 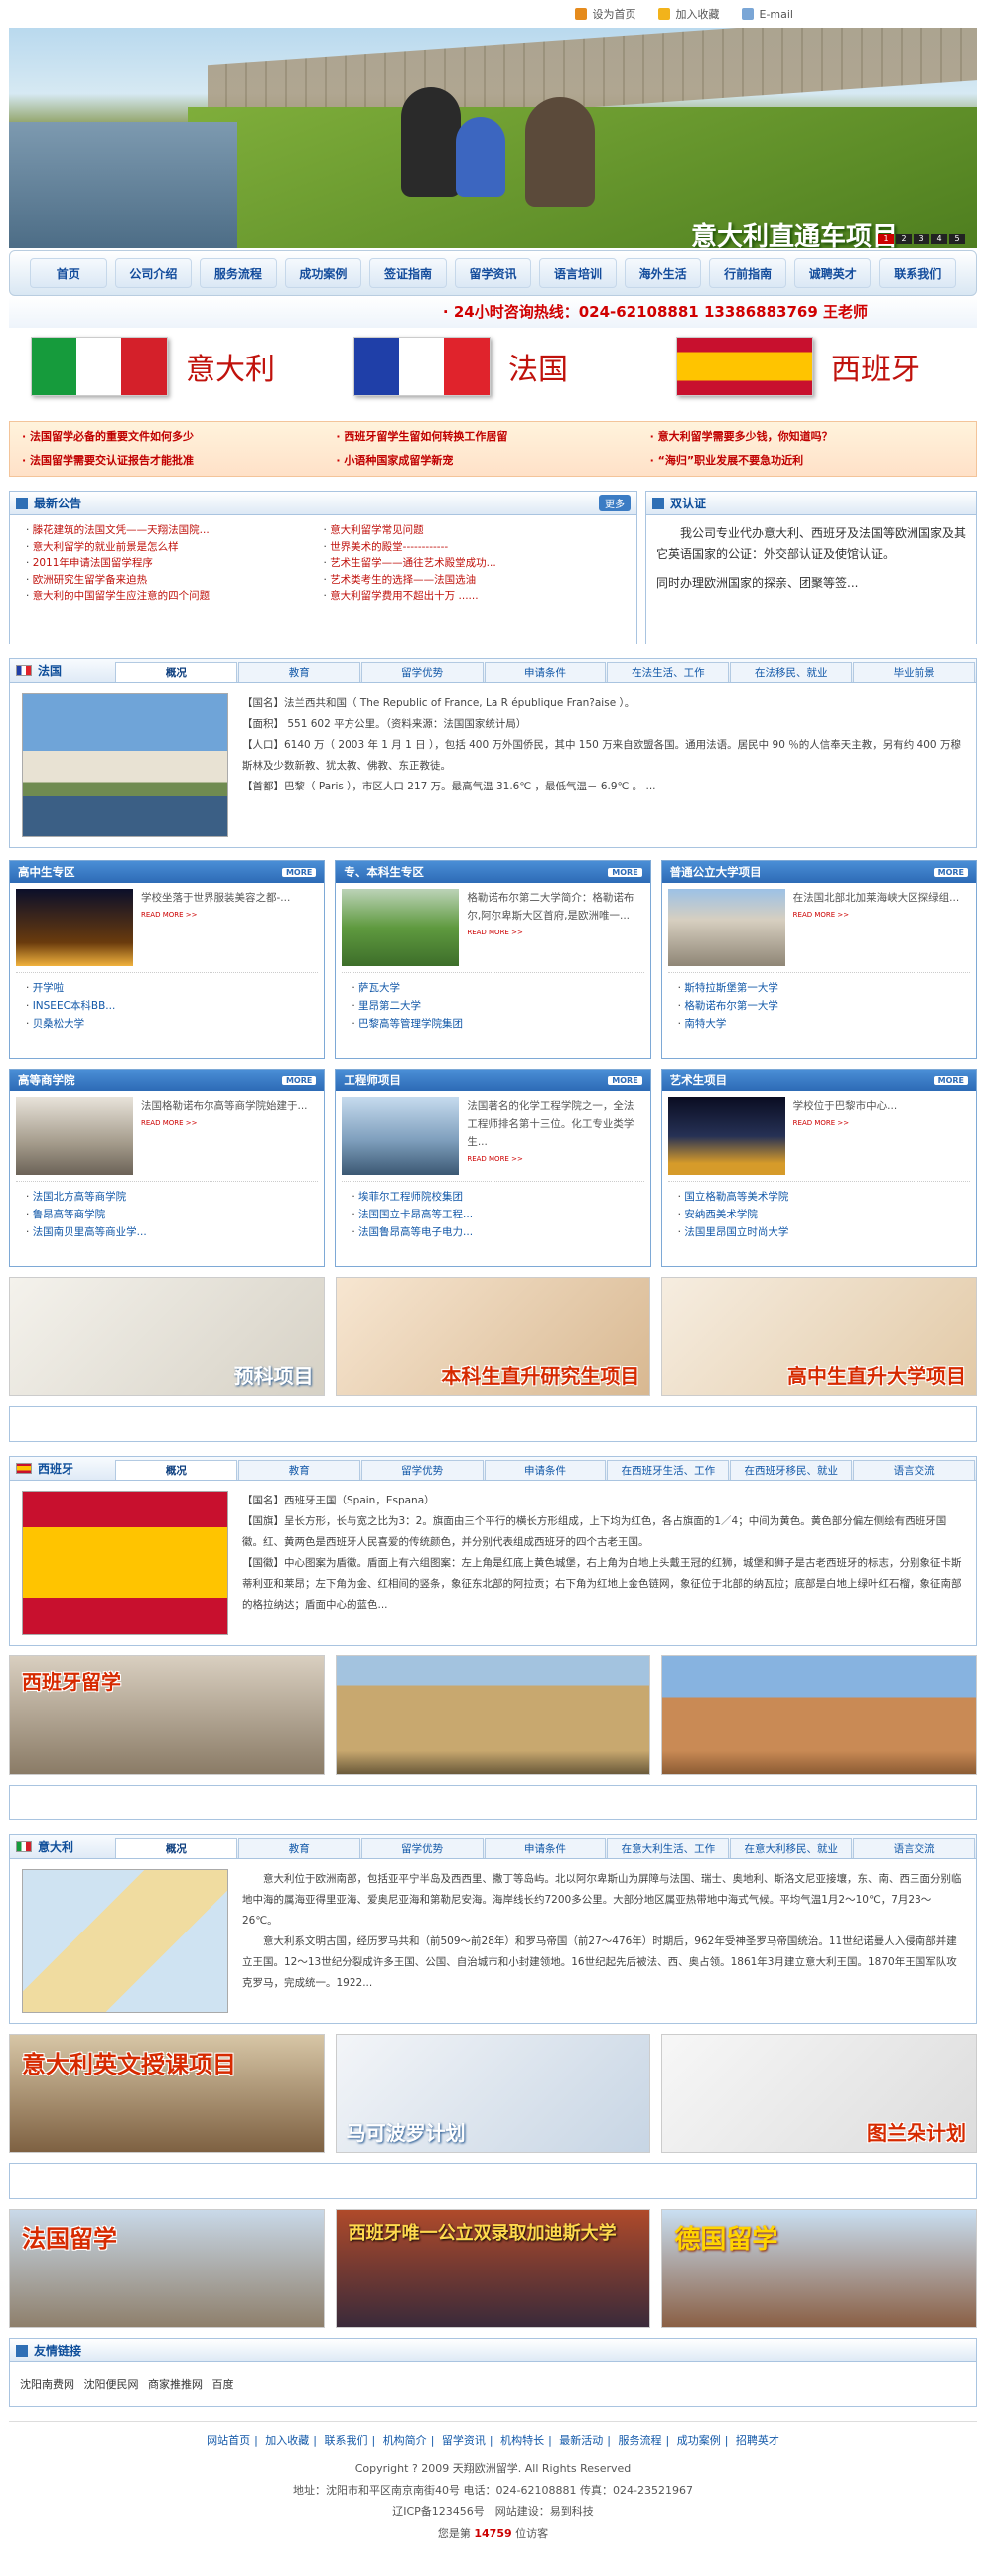 I want to click on card-link: 里昂第二大学, so click(x=493, y=1006).